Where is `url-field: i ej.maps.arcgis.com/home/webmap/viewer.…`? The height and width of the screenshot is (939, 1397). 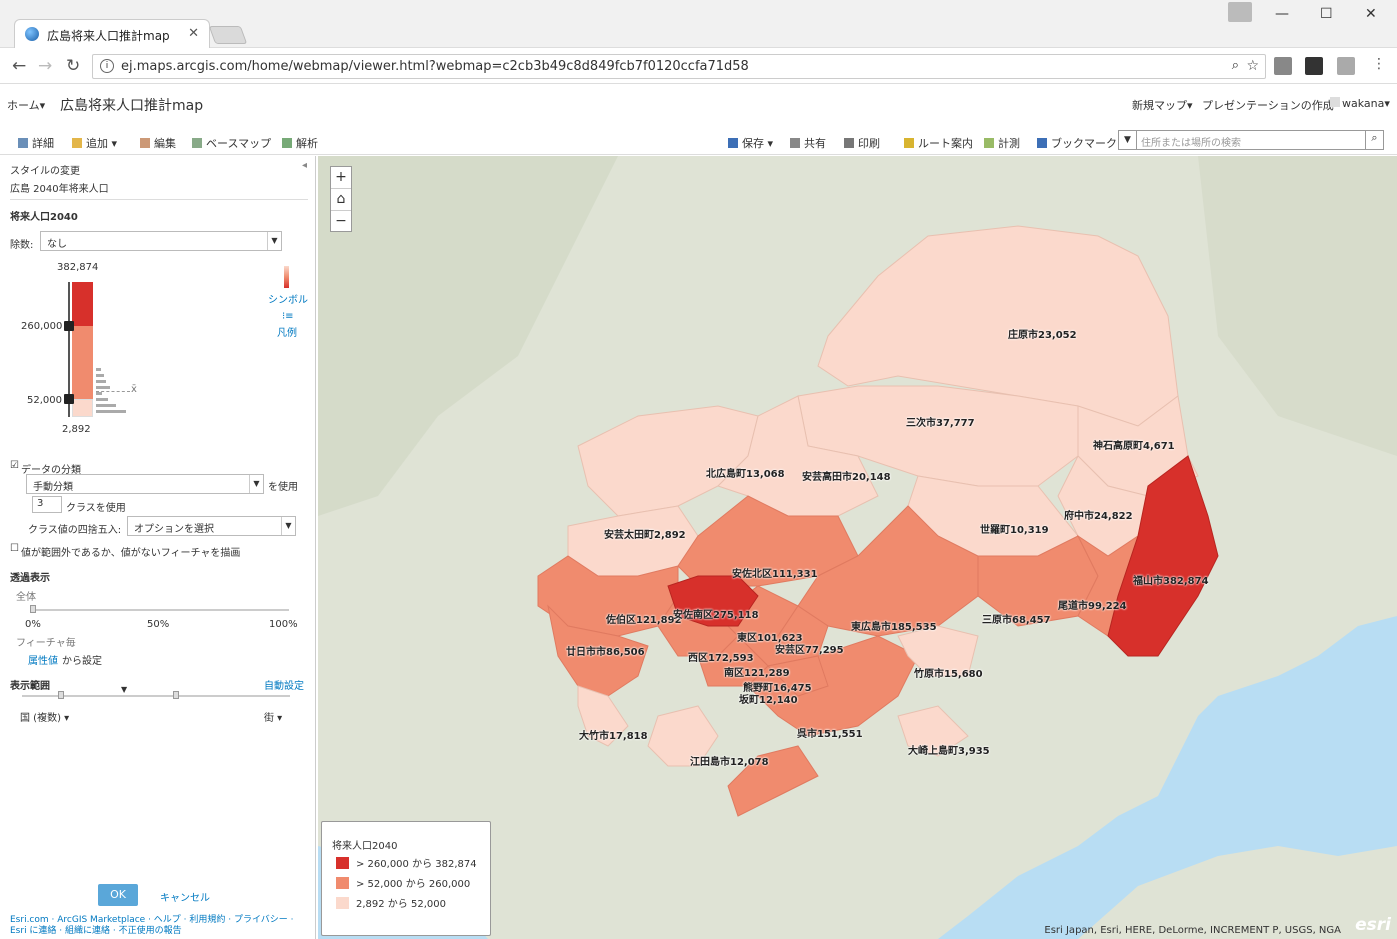 url-field: i ej.maps.arcgis.com/home/webmap/viewer.… is located at coordinates (679, 66).